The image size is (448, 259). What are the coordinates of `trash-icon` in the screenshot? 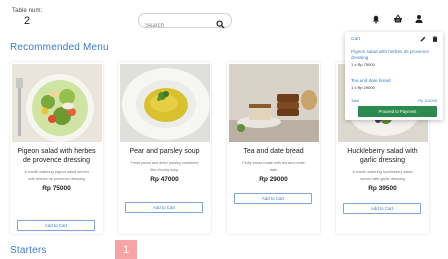 It's located at (435, 39).